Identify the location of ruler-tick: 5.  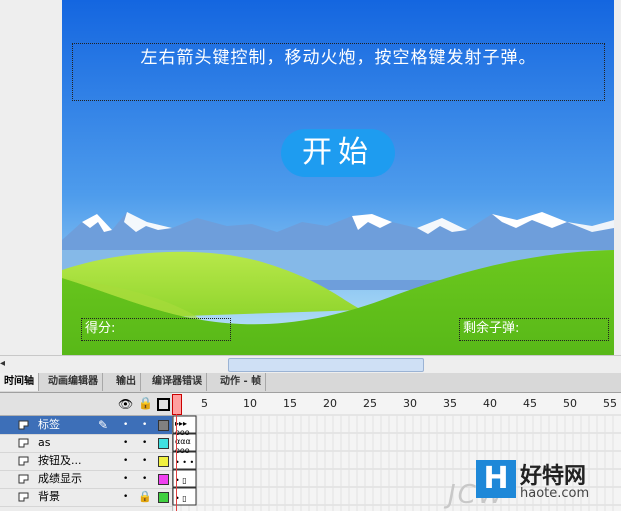
(204, 403).